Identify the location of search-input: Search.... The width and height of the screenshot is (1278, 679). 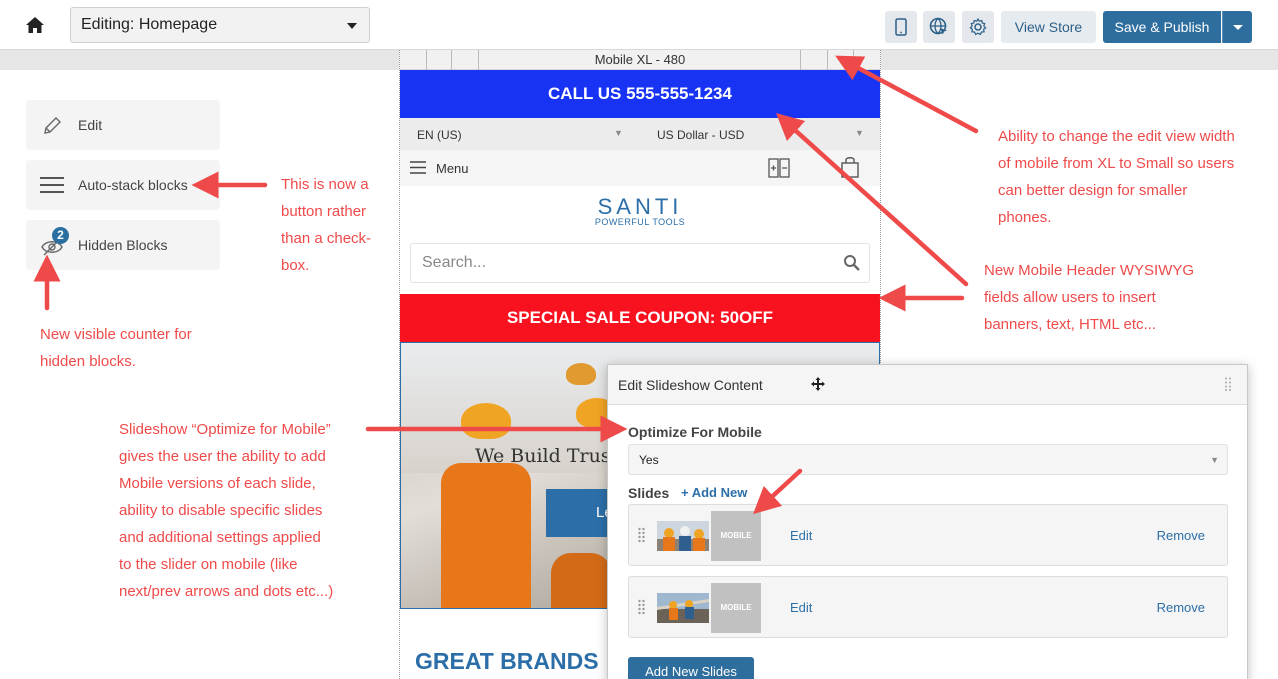
(640, 263).